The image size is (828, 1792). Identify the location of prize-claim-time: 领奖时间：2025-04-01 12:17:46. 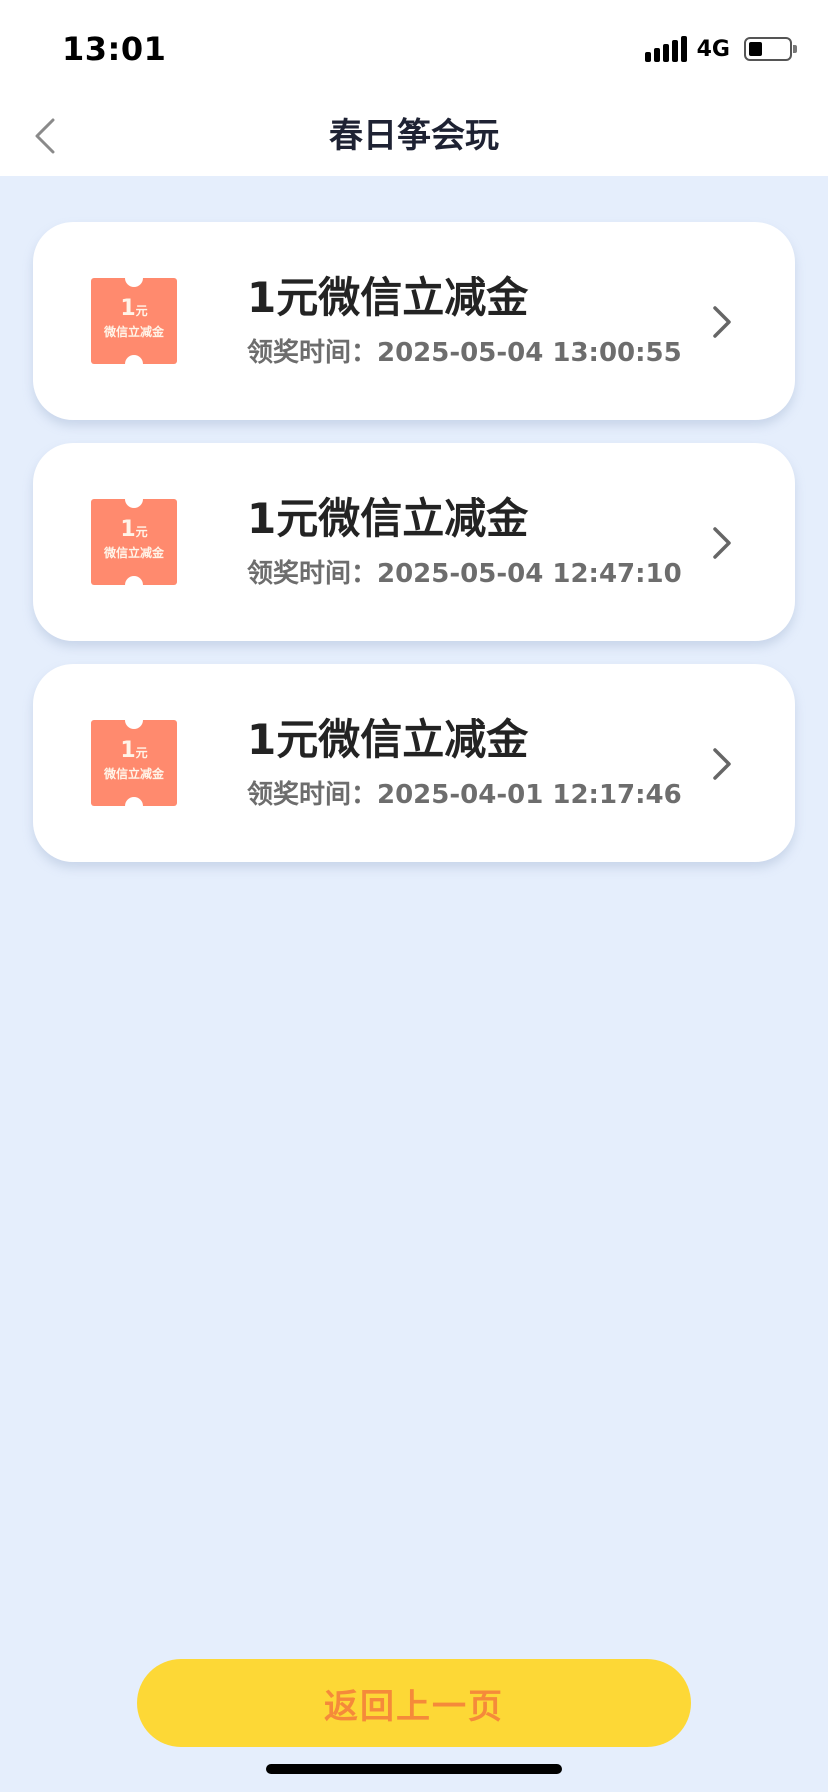
(464, 795).